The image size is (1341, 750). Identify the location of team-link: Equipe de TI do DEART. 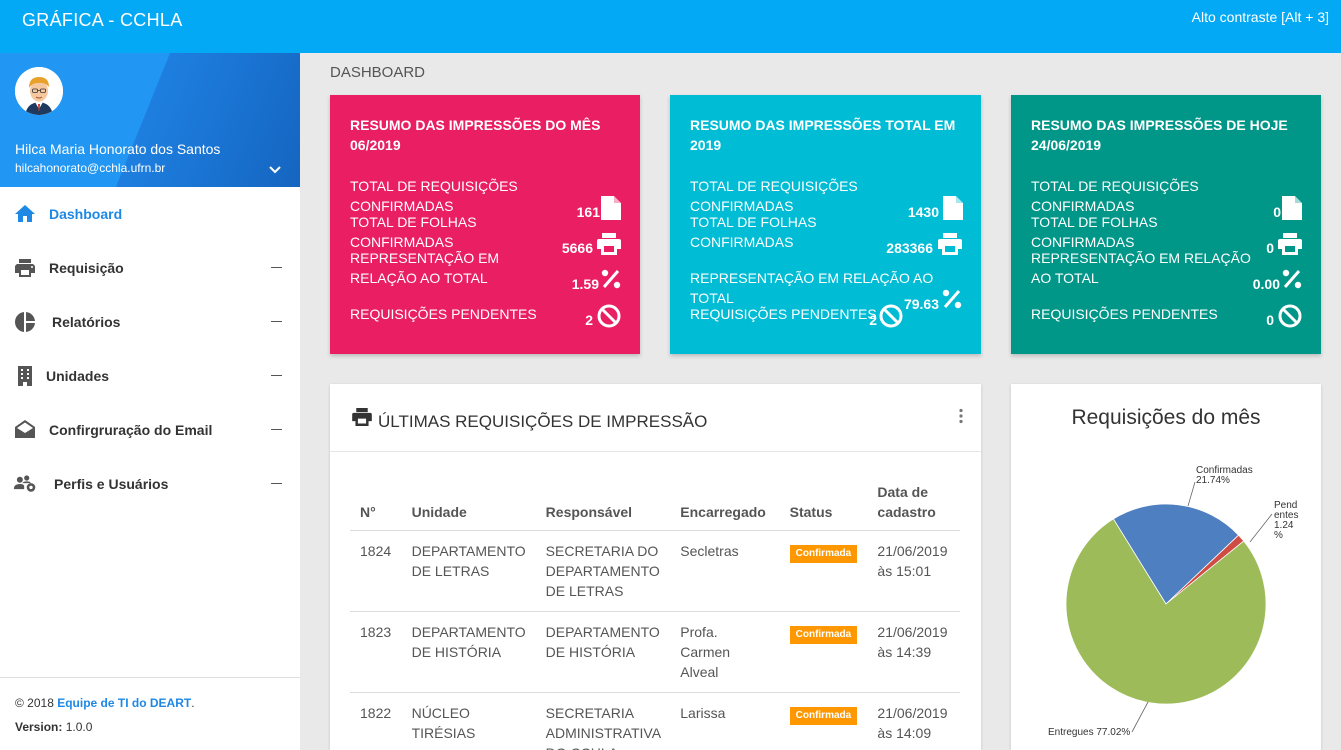
(124, 703).